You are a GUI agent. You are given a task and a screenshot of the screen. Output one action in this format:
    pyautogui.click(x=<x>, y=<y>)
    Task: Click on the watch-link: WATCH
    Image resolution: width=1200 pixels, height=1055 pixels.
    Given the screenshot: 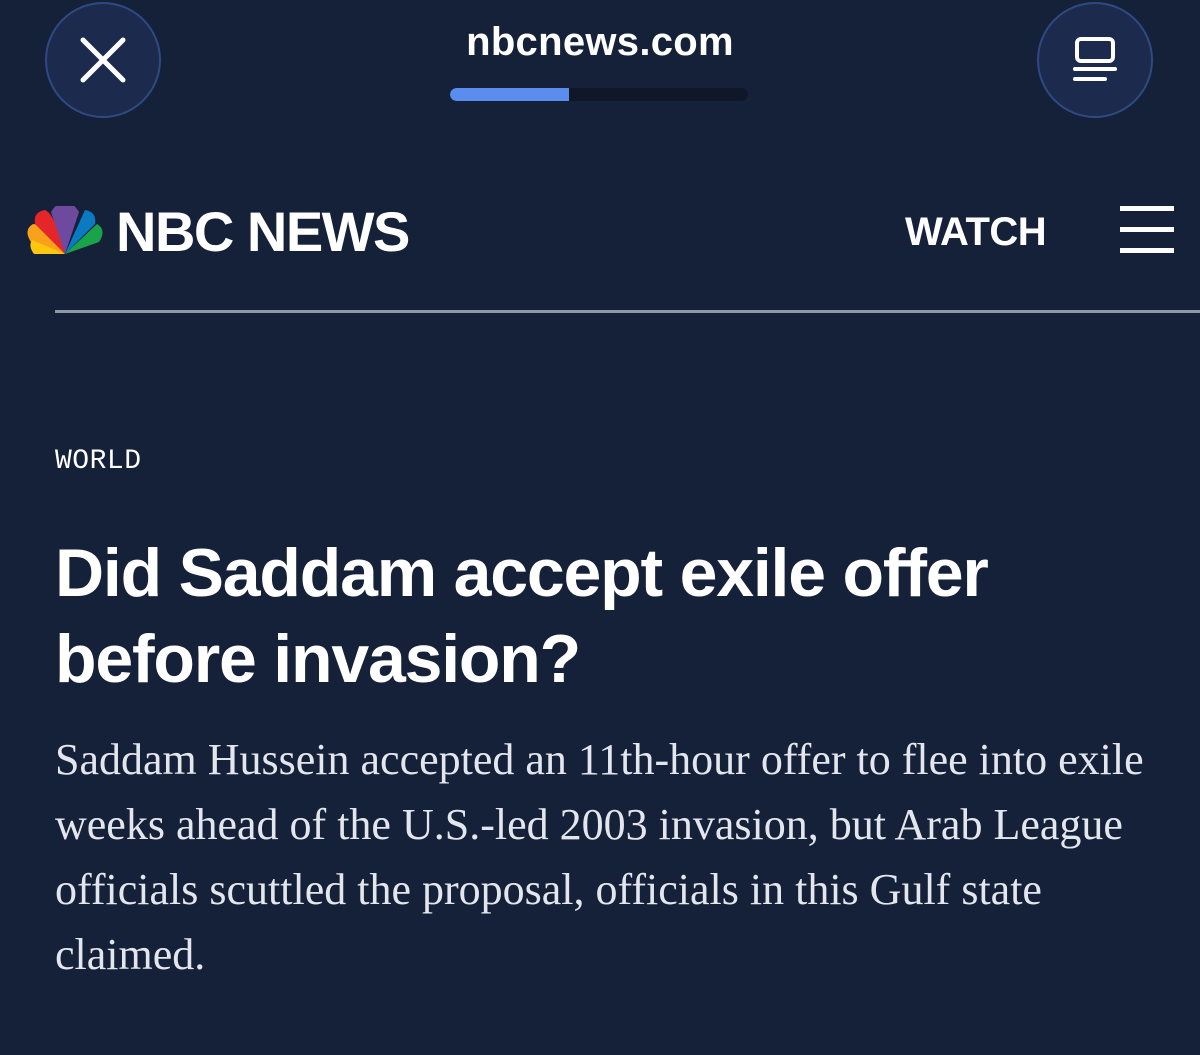 What is the action you would take?
    pyautogui.click(x=976, y=232)
    